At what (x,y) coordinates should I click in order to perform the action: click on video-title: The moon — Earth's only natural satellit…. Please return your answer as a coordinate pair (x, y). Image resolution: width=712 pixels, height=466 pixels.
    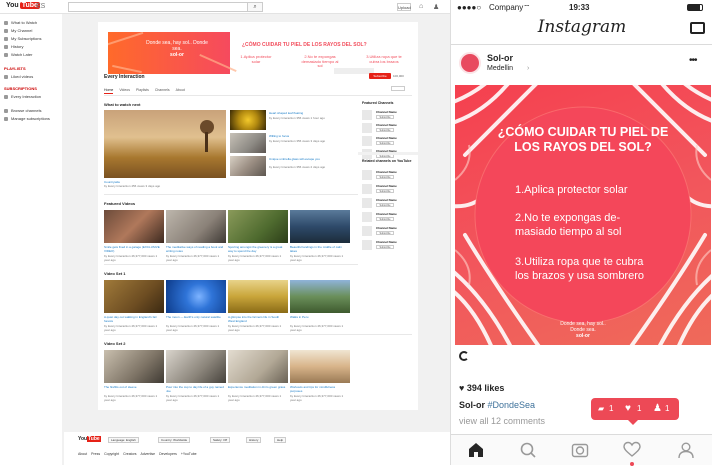
    Looking at the image, I should click on (195, 317).